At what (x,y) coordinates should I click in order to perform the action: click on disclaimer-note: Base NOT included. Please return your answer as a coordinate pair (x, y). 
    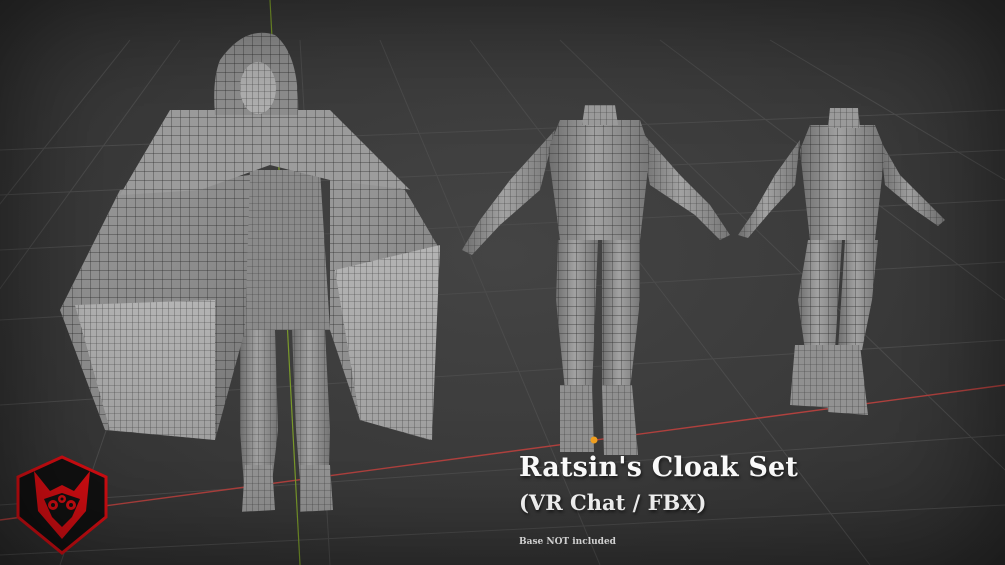
    Looking at the image, I should click on (567, 542).